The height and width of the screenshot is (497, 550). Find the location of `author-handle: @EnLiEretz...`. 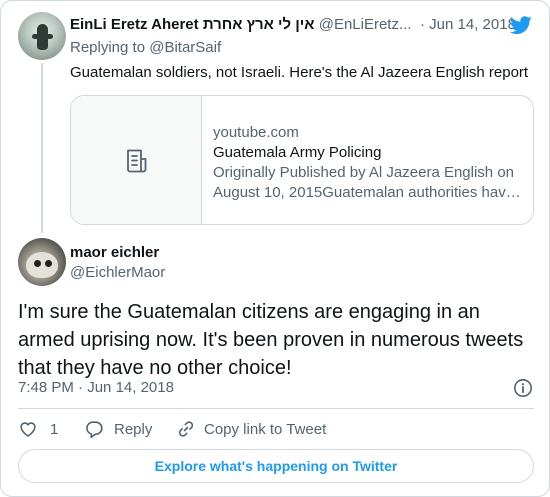

author-handle: @EnLiEretz... is located at coordinates (365, 24).